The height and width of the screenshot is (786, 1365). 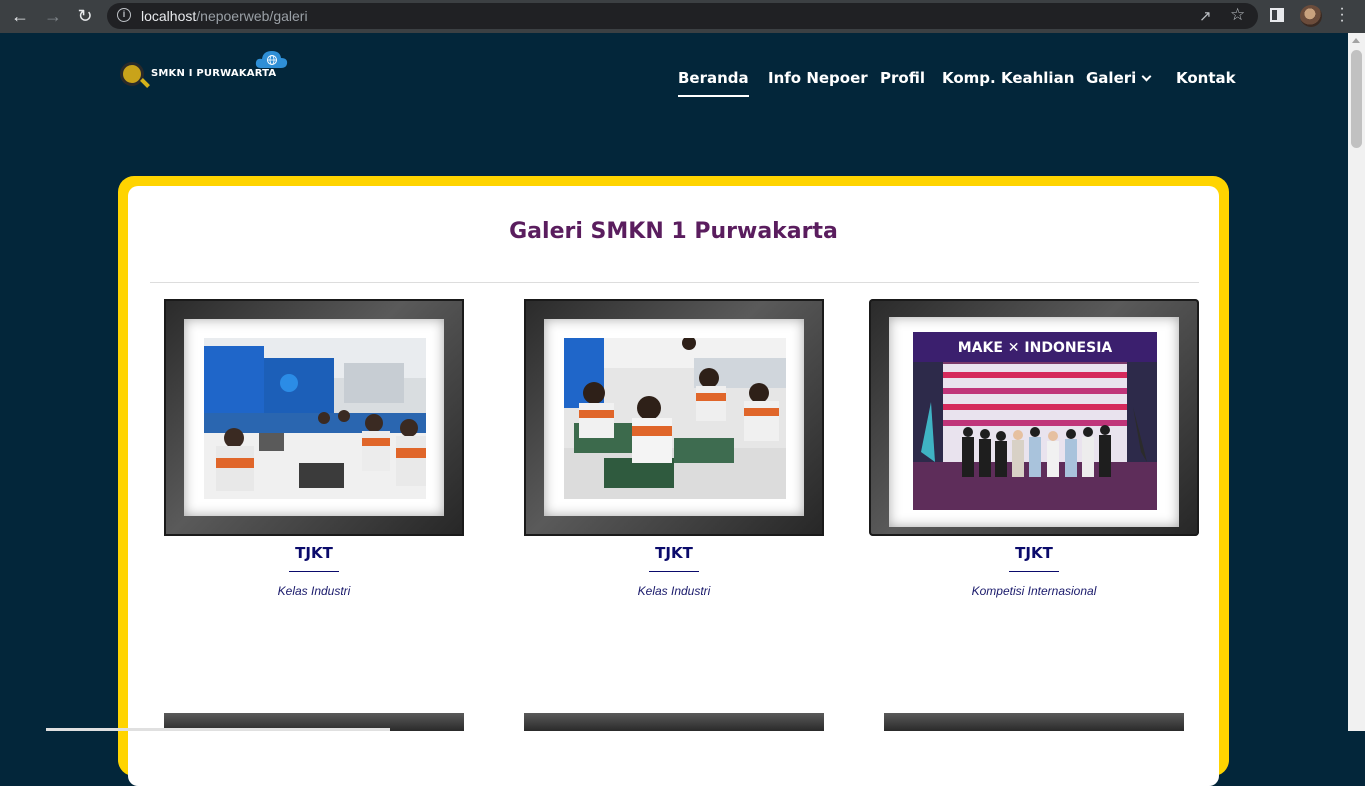 What do you see at coordinates (224, 16) in the screenshot?
I see `url-text: localhost/nepoerweb/galeri` at bounding box center [224, 16].